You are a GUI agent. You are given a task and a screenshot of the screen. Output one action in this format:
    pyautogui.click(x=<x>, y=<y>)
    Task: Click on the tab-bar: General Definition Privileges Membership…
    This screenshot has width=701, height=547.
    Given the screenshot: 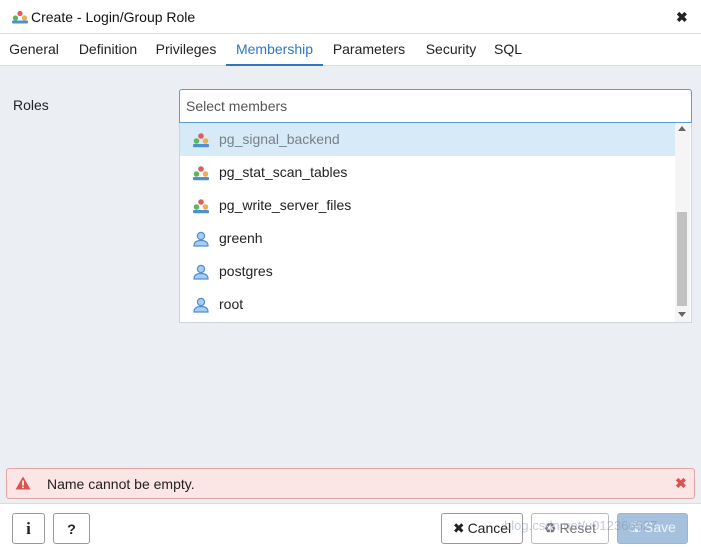 What is the action you would take?
    pyautogui.click(x=350, y=50)
    